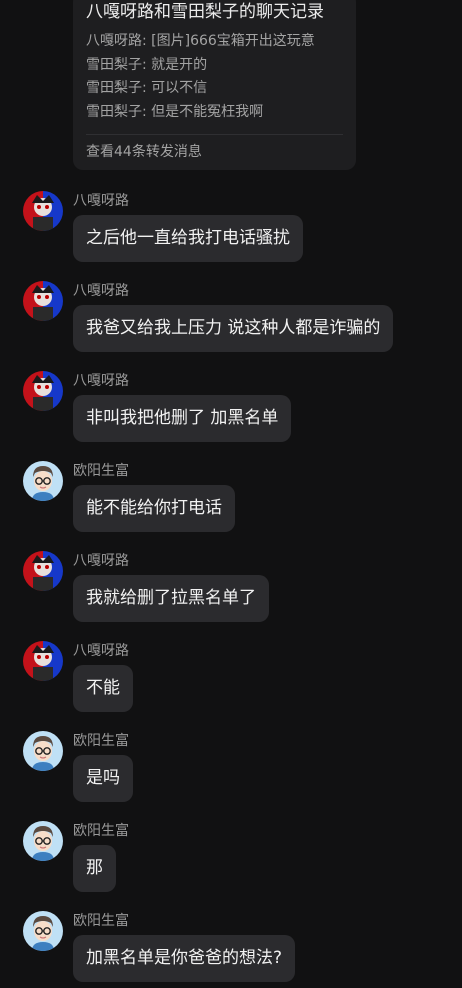 The image size is (462, 988). Describe the element at coordinates (200, 41) in the screenshot. I see `forwarded-record-line: 八嘎呀路: [图片]666宝箱开出这玩意` at that location.